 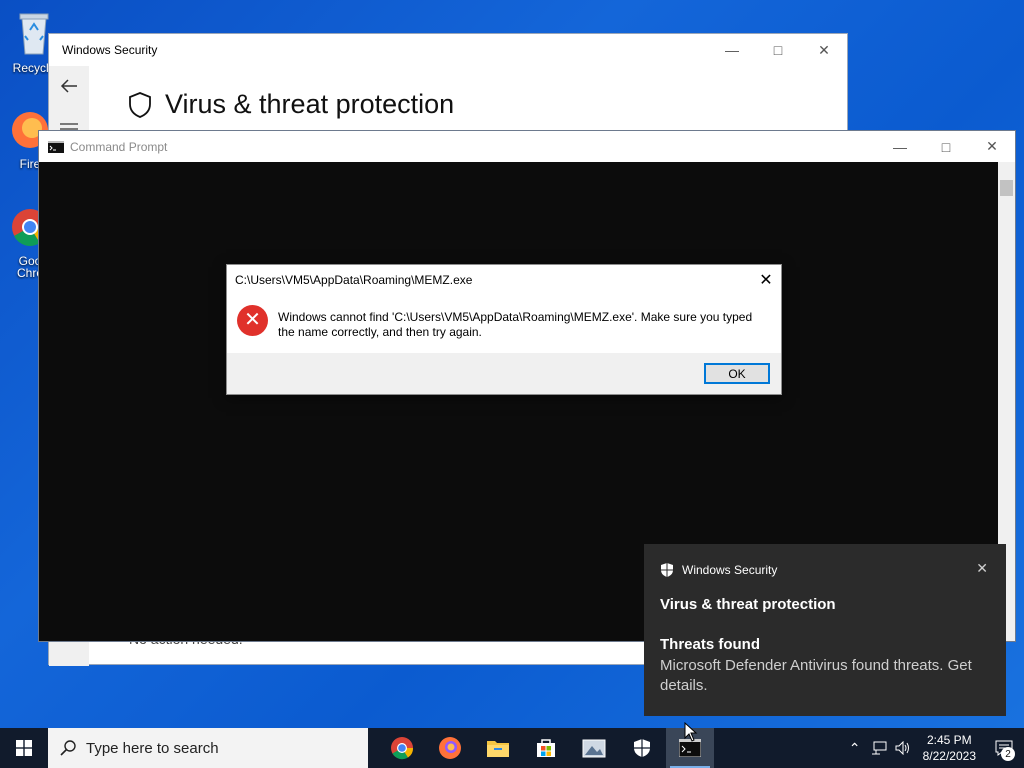 I want to click on back-button, so click(x=70, y=87).